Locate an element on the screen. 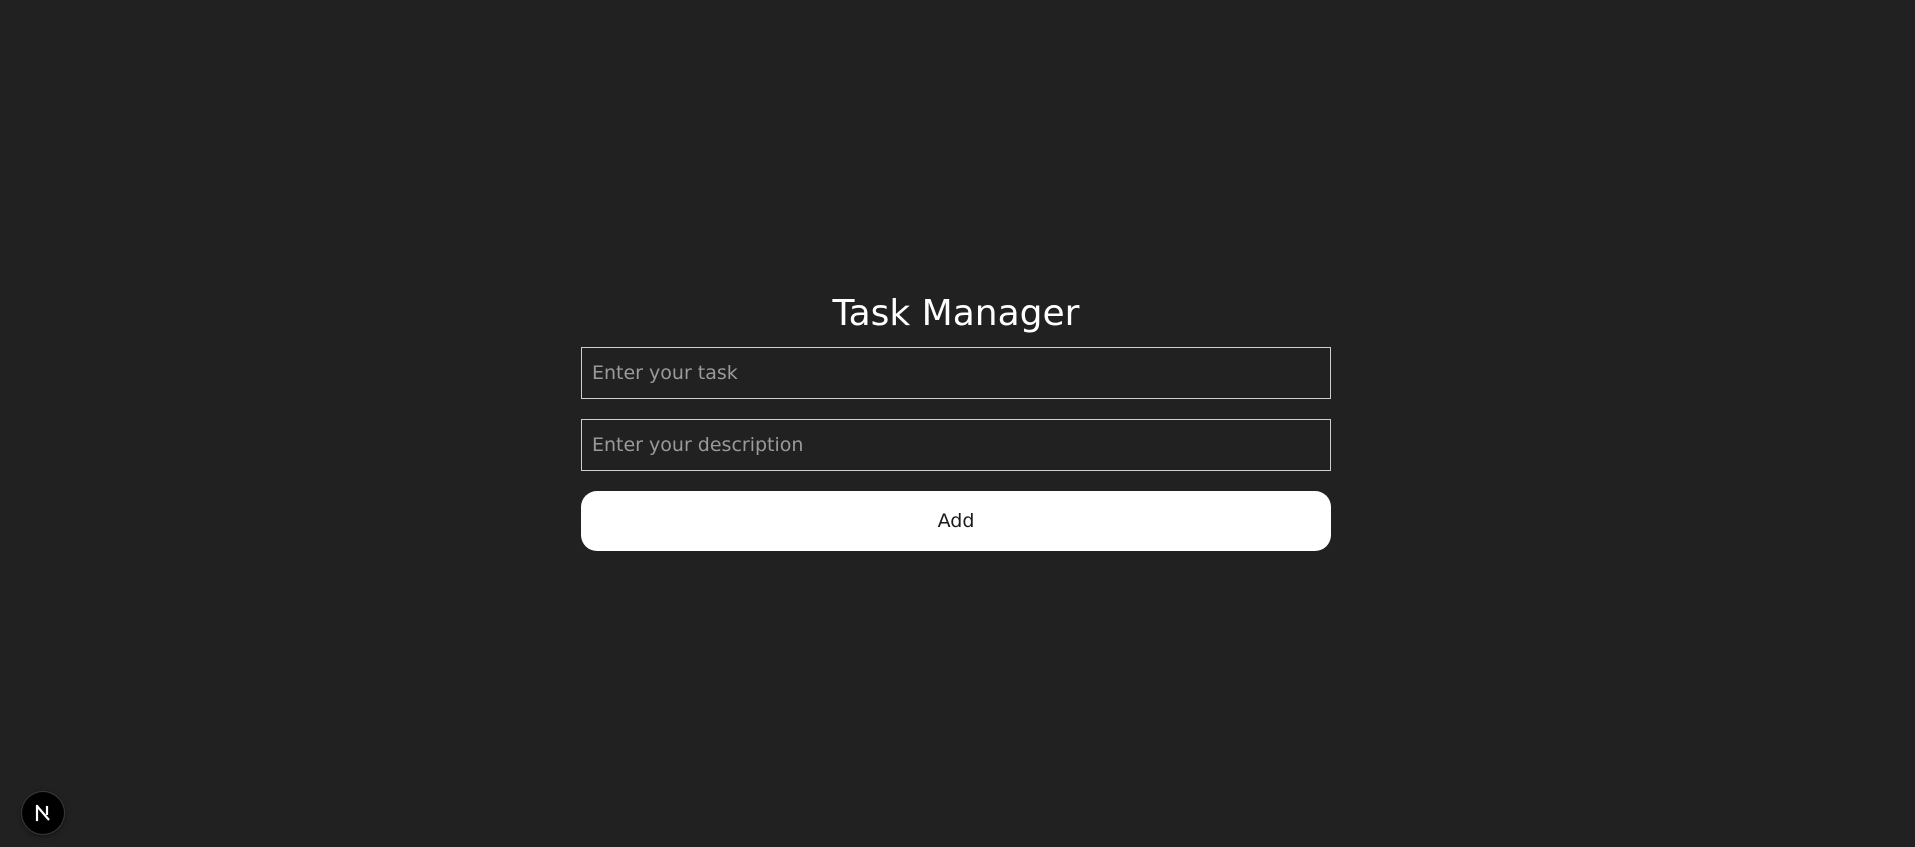 This screenshot has height=847, width=1915. nextjs-dev-indicator-button is located at coordinates (43, 813).